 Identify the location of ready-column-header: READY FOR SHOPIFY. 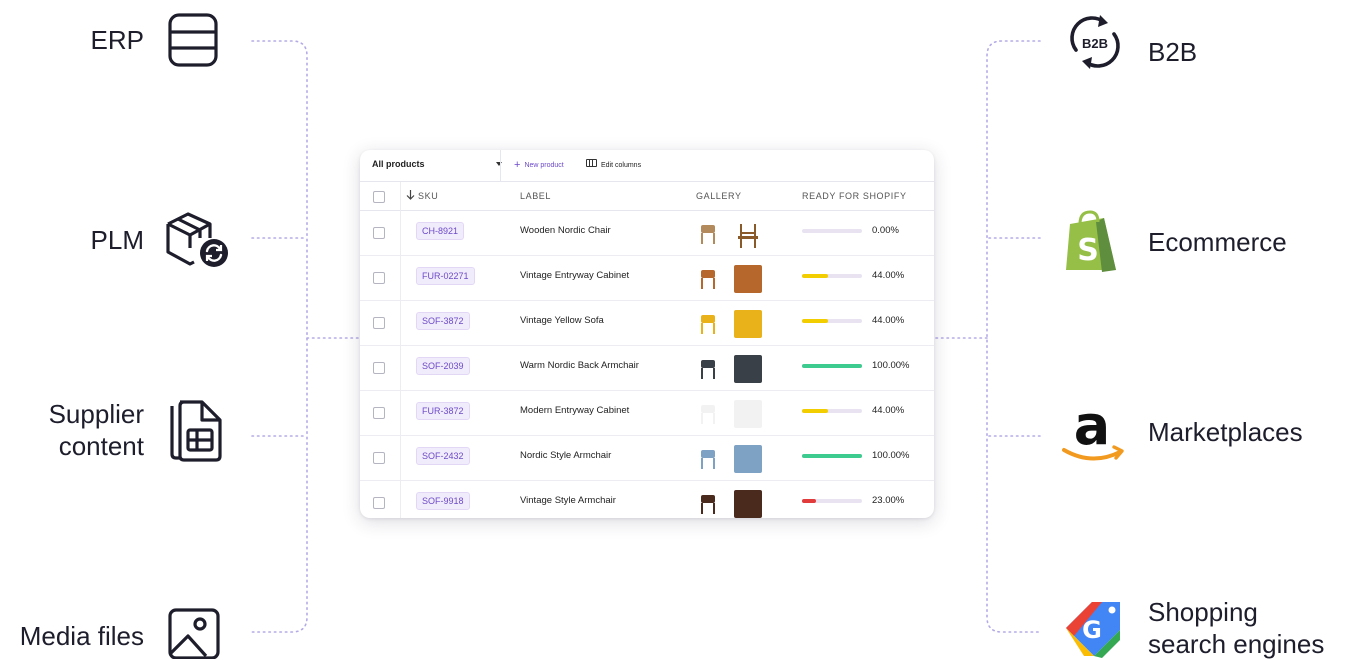
(854, 196).